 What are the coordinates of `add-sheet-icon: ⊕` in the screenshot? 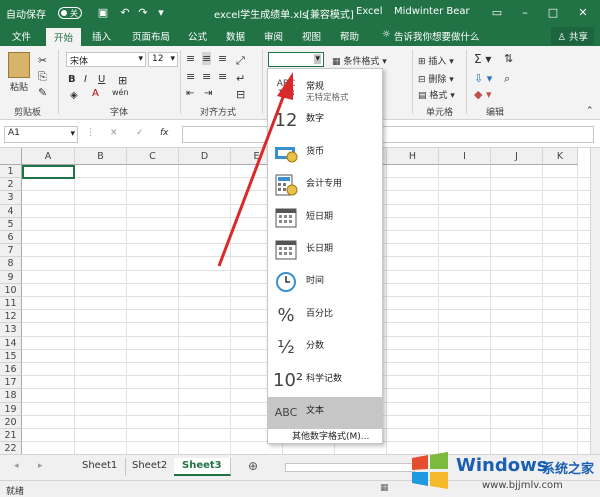 It's located at (253, 466).